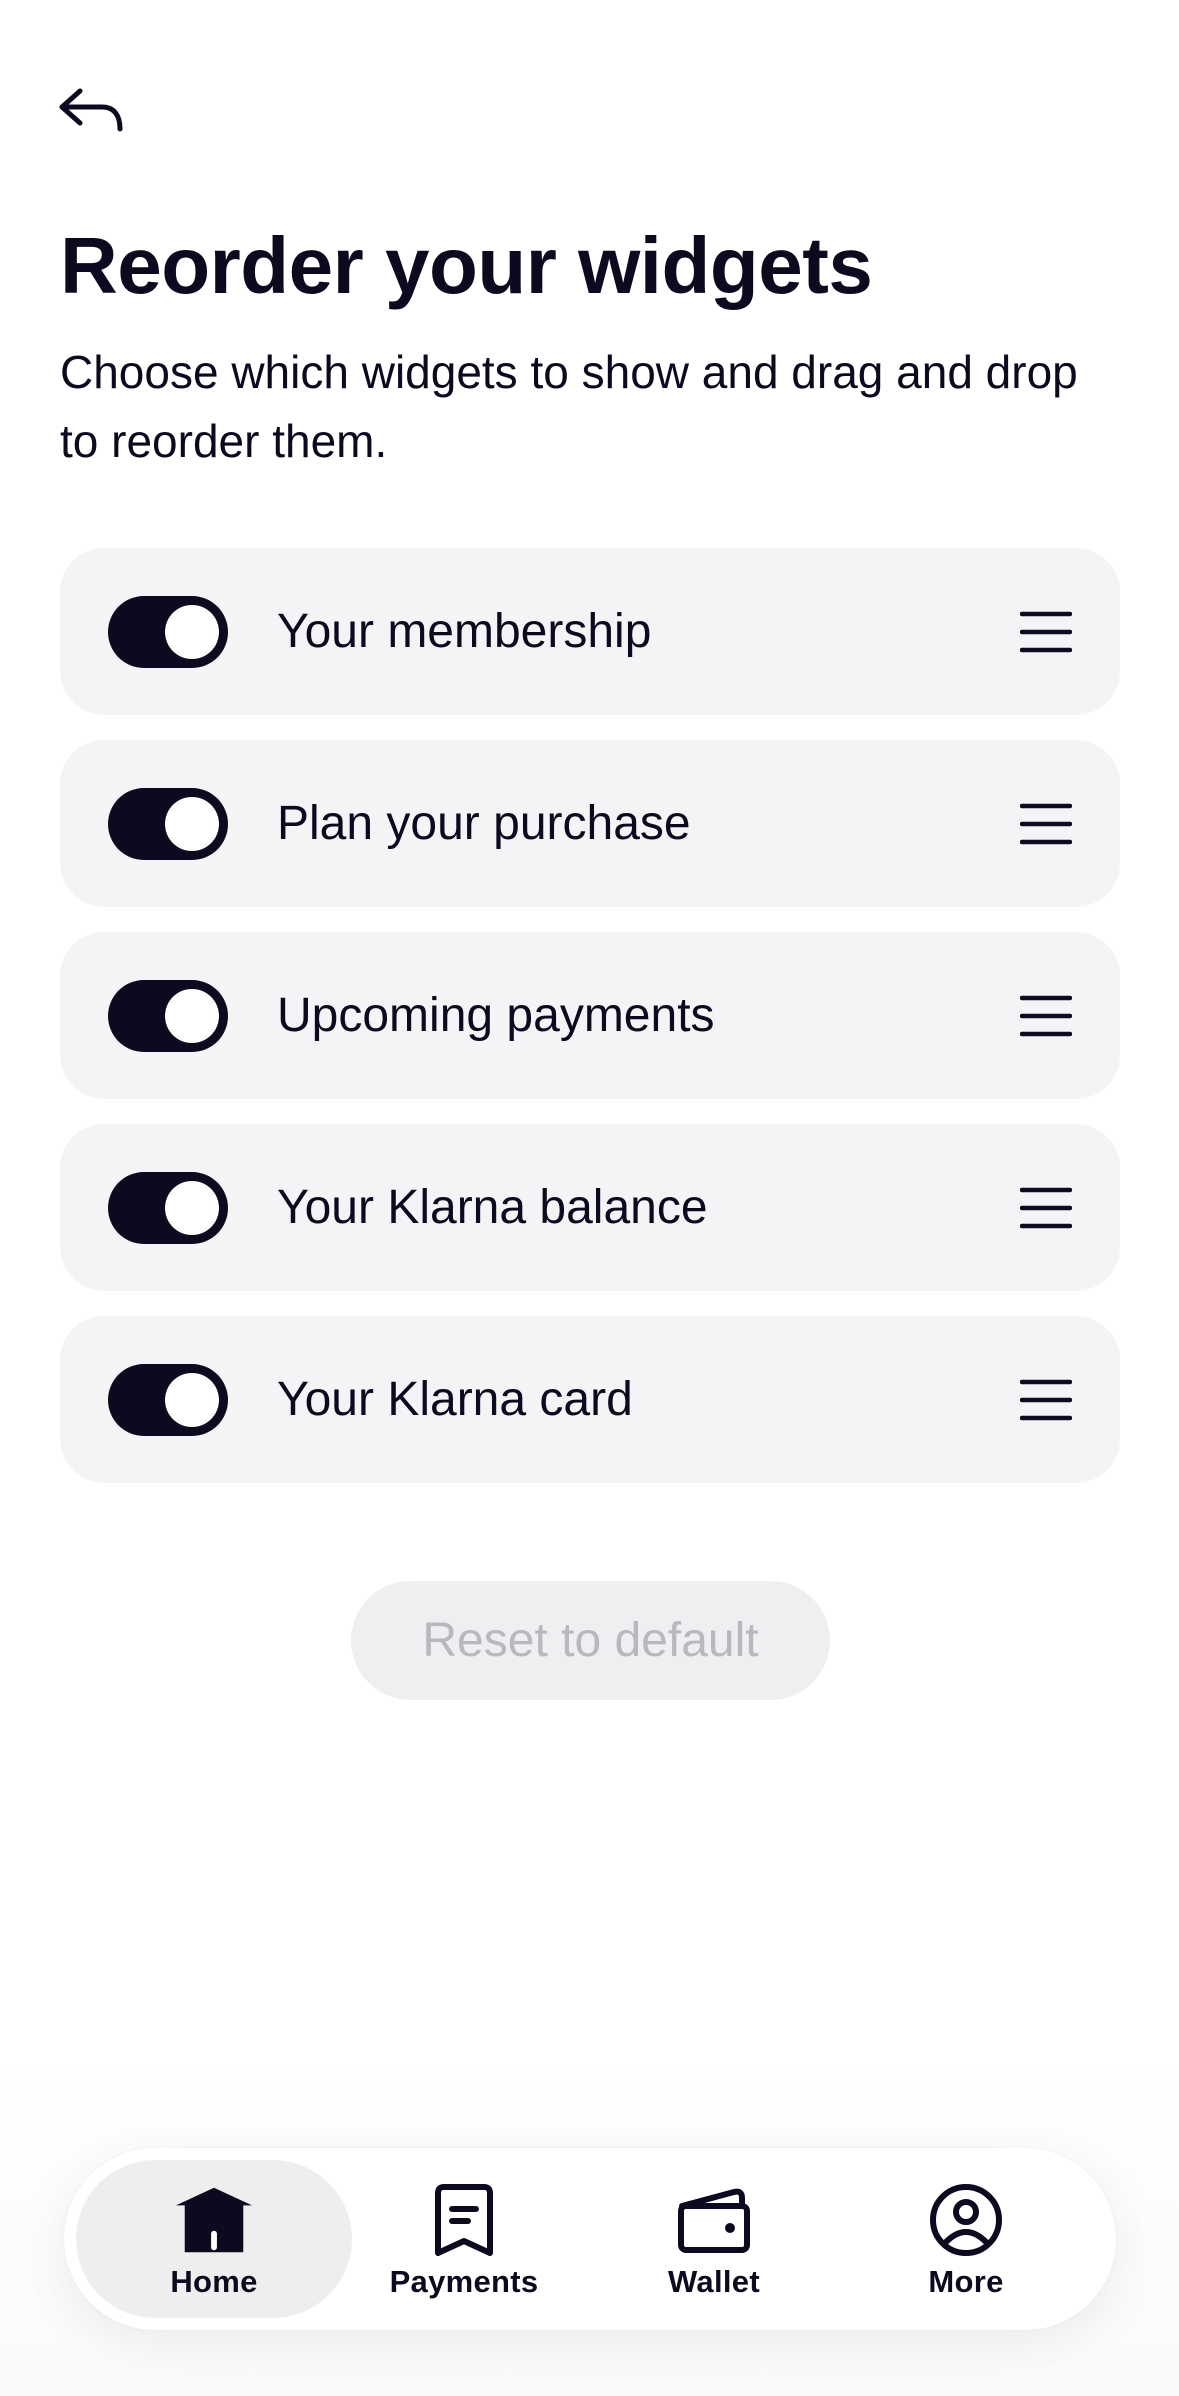  What do you see at coordinates (484, 823) in the screenshot?
I see `widget-label: Plan your purchase` at bounding box center [484, 823].